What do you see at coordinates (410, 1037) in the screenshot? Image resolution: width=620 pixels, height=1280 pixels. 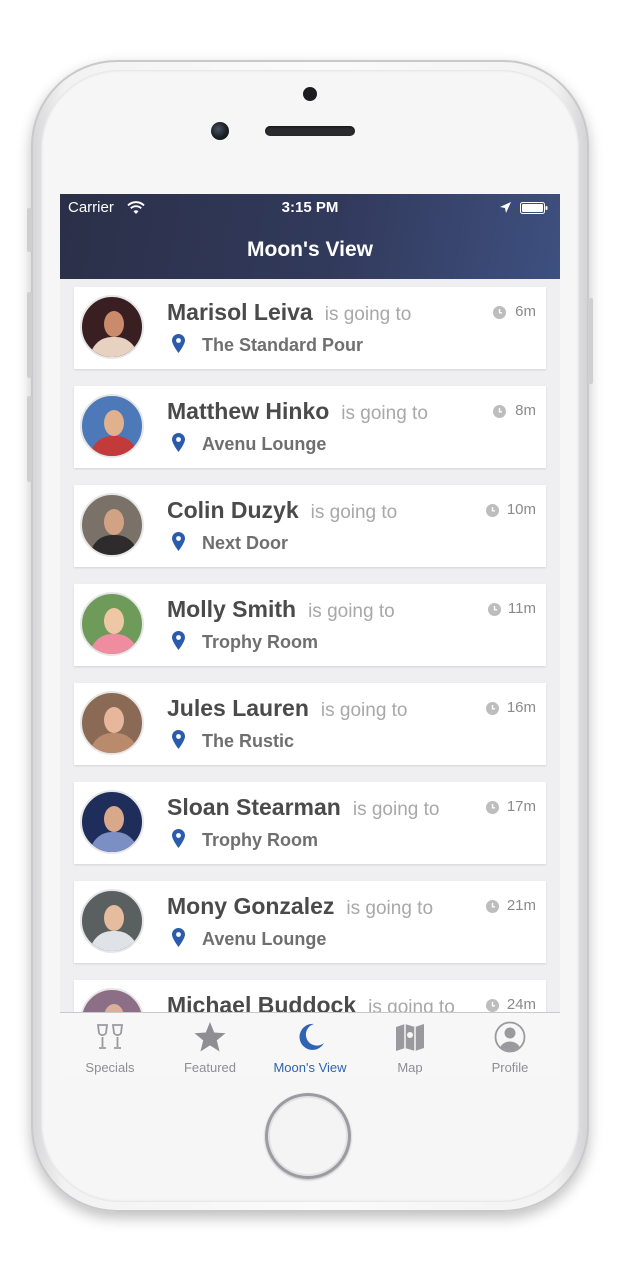 I see `map-icon` at bounding box center [410, 1037].